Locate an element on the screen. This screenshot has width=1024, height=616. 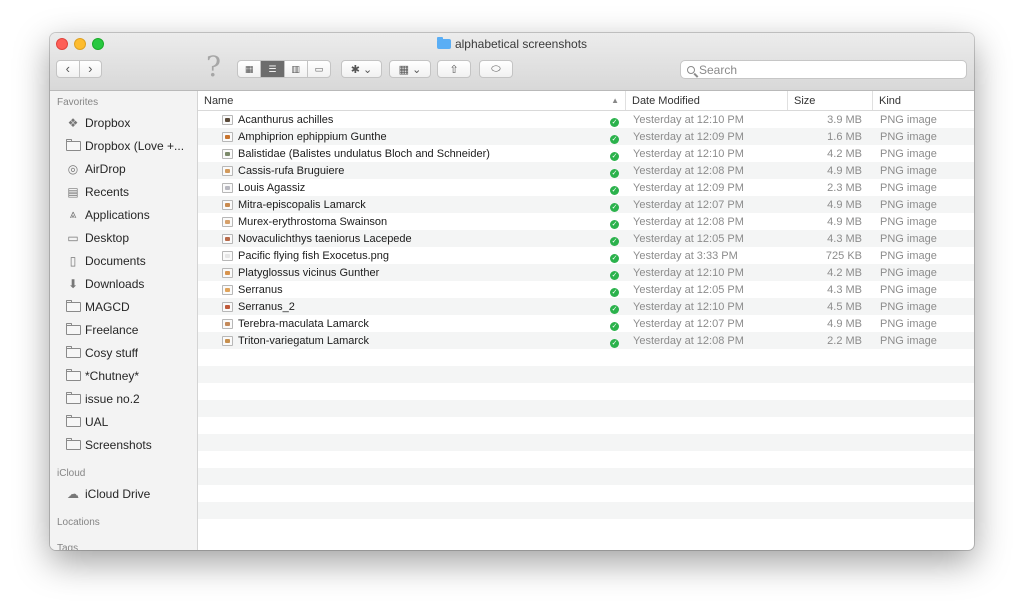
recents-icon: ▤ is located at coordinates (73, 191).